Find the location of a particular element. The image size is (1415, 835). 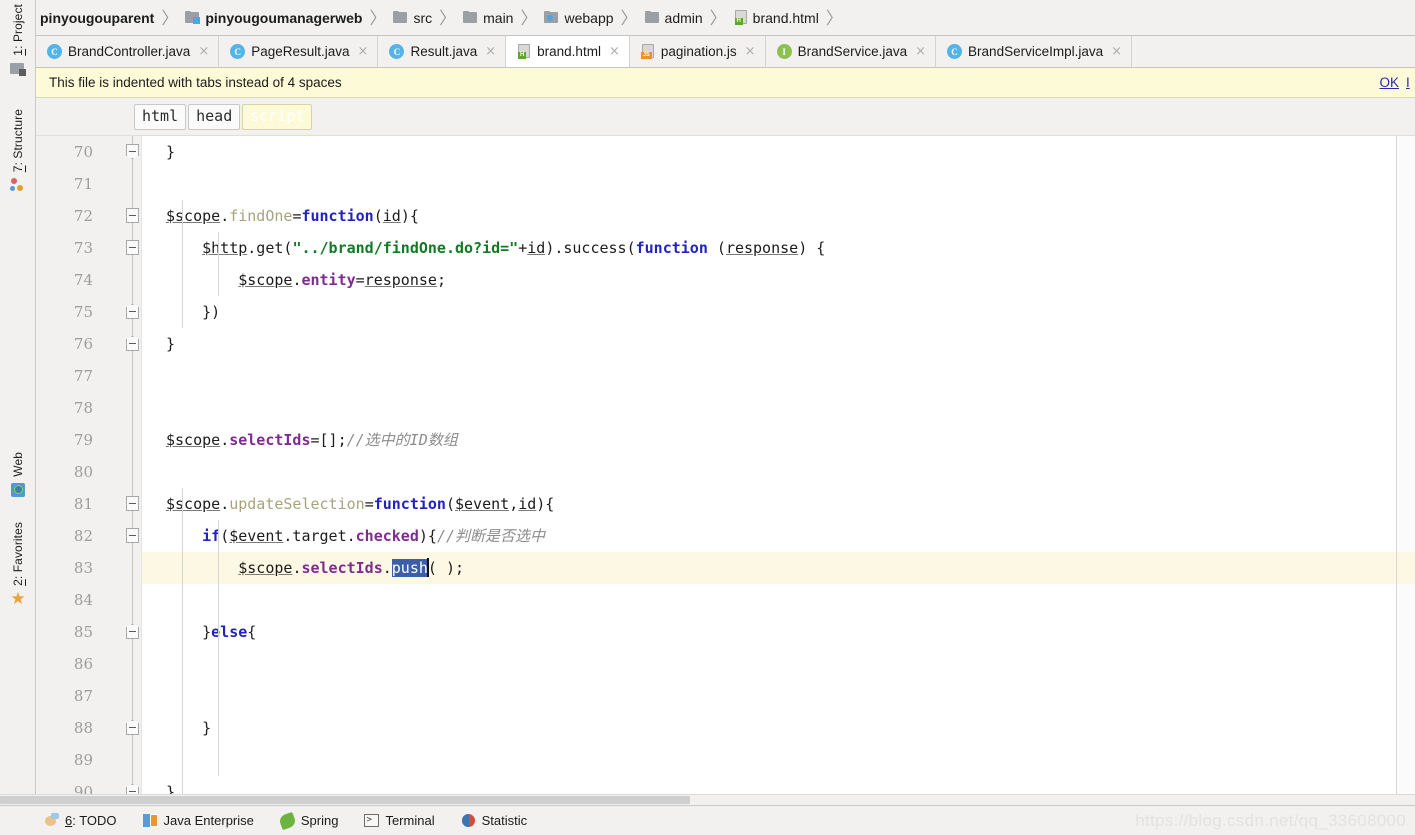

status-bar-item-terminal: Terminal is located at coordinates (399, 820).